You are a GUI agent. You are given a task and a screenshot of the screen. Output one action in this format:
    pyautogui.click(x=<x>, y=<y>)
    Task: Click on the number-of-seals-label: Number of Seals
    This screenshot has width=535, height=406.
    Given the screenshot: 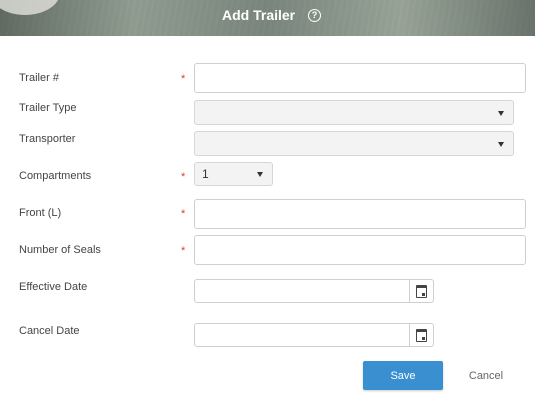 What is the action you would take?
    pyautogui.click(x=60, y=250)
    